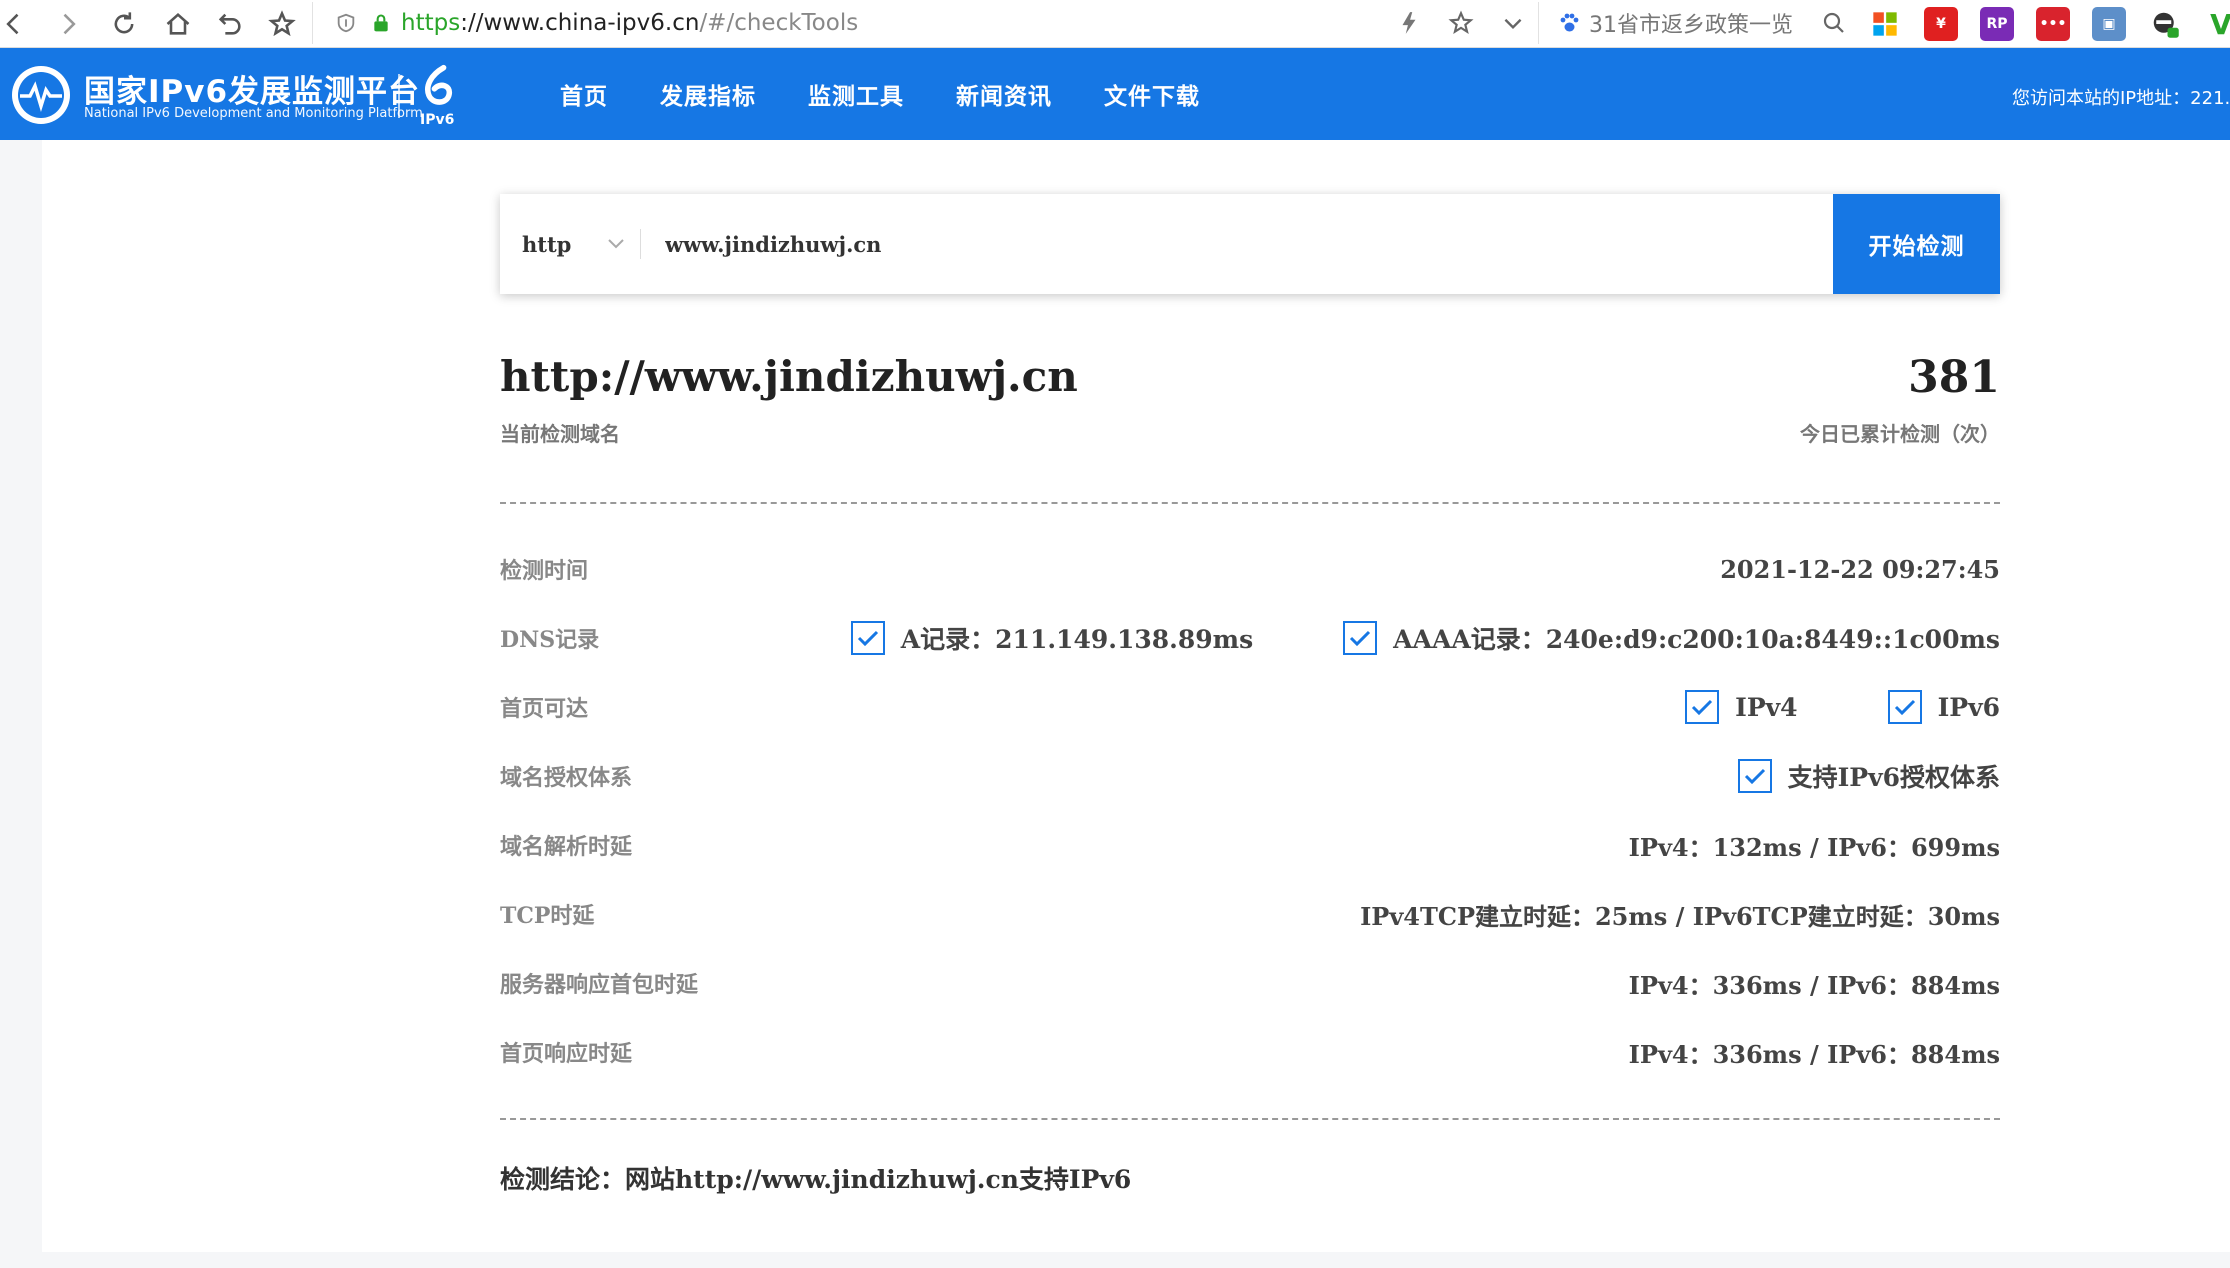 The height and width of the screenshot is (1268, 2230). I want to click on ipv6-six-icon, so click(439, 84).